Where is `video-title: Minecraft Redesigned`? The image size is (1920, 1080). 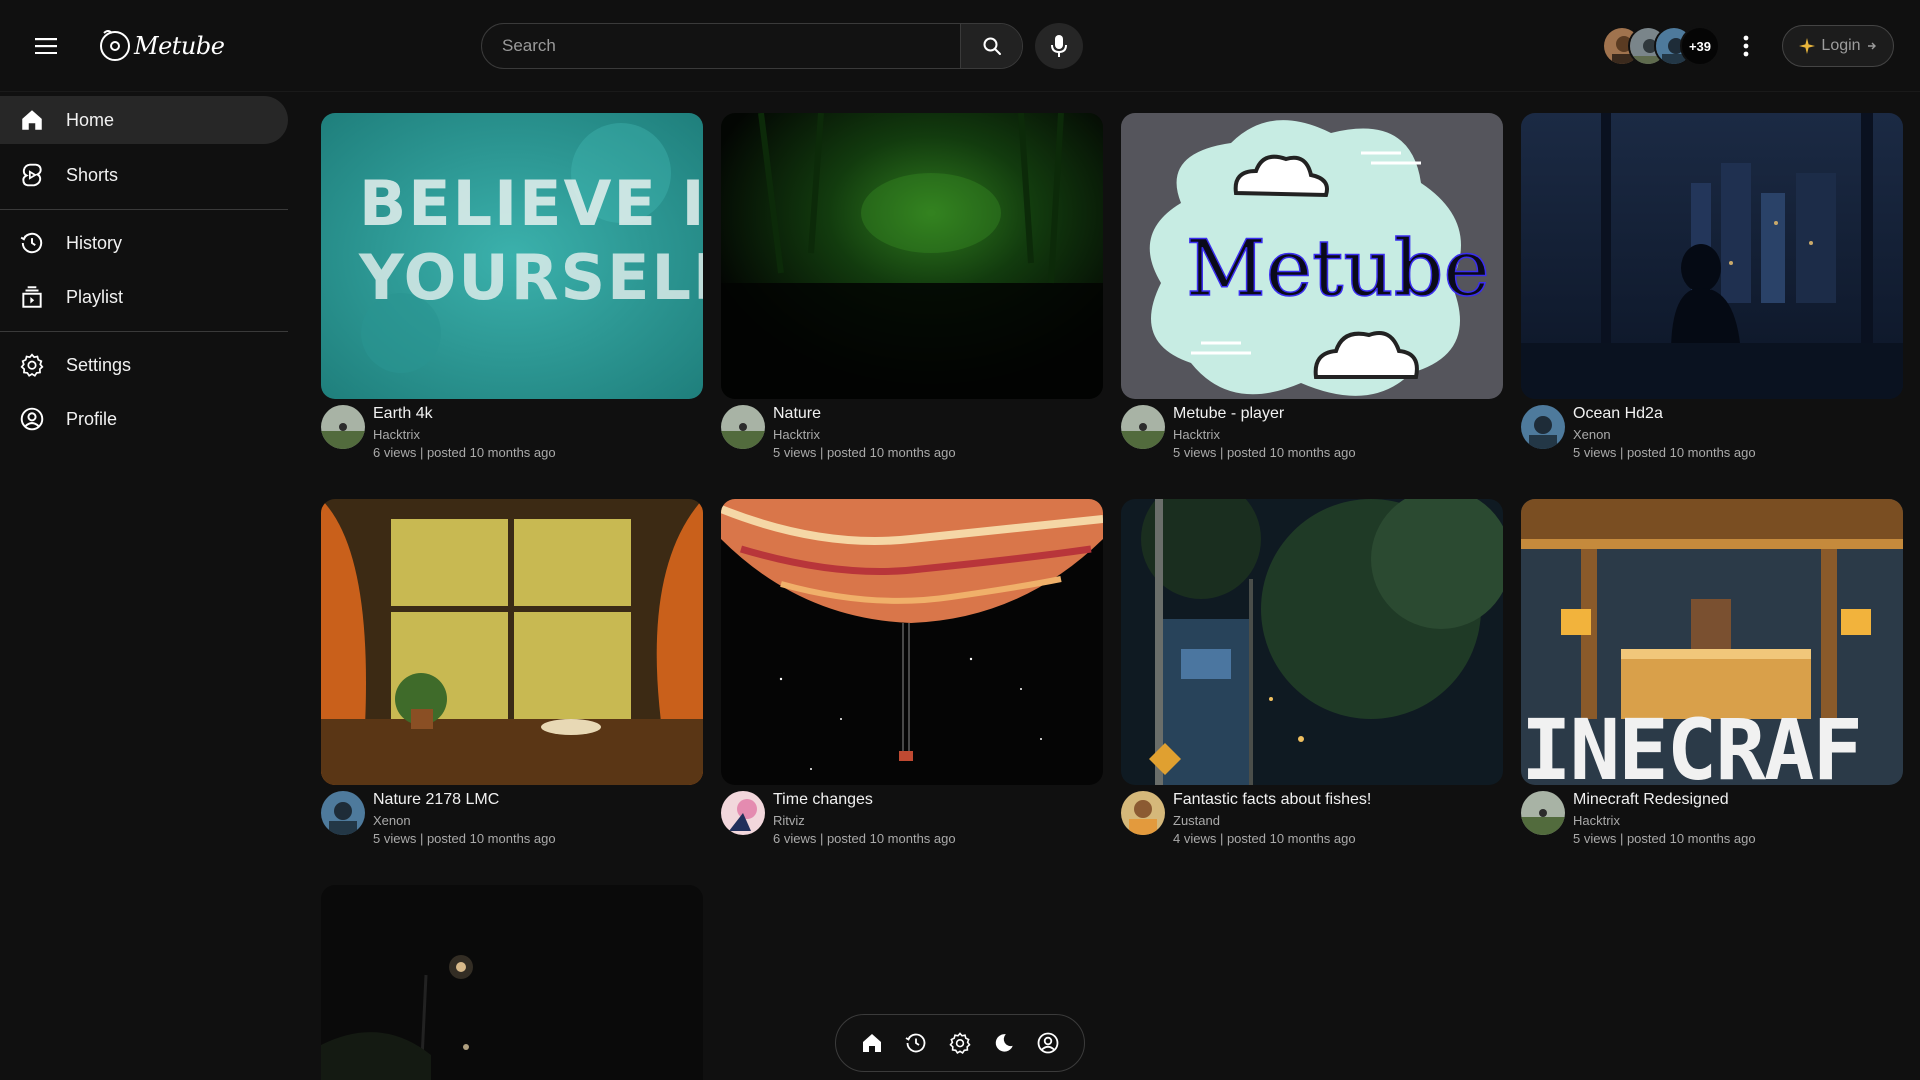
video-title: Minecraft Redesigned is located at coordinates (1651, 800).